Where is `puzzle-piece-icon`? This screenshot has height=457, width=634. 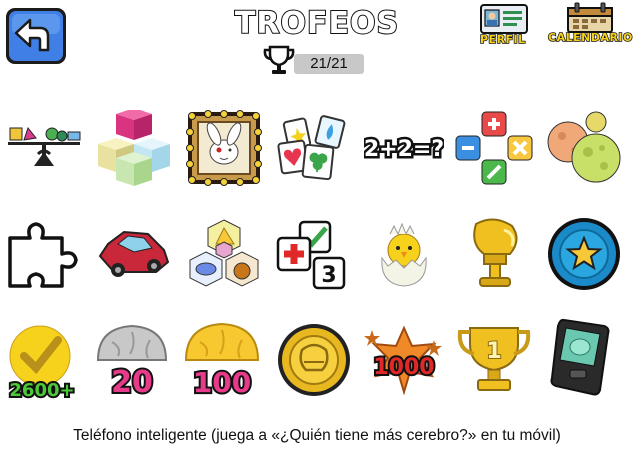
puzzle-piece-icon is located at coordinates (43, 255).